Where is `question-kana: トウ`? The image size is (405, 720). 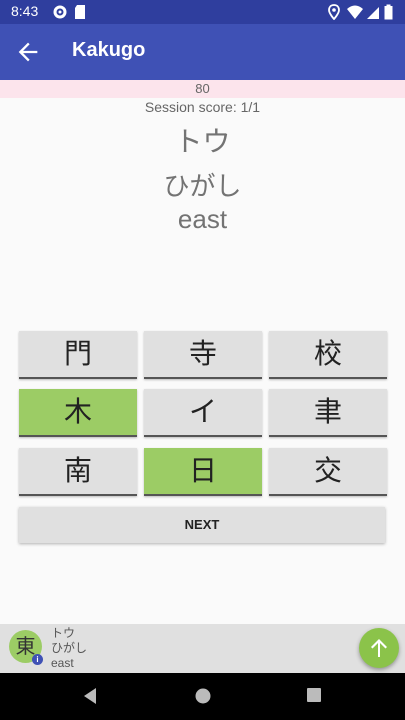
question-kana: トウ is located at coordinates (202, 141).